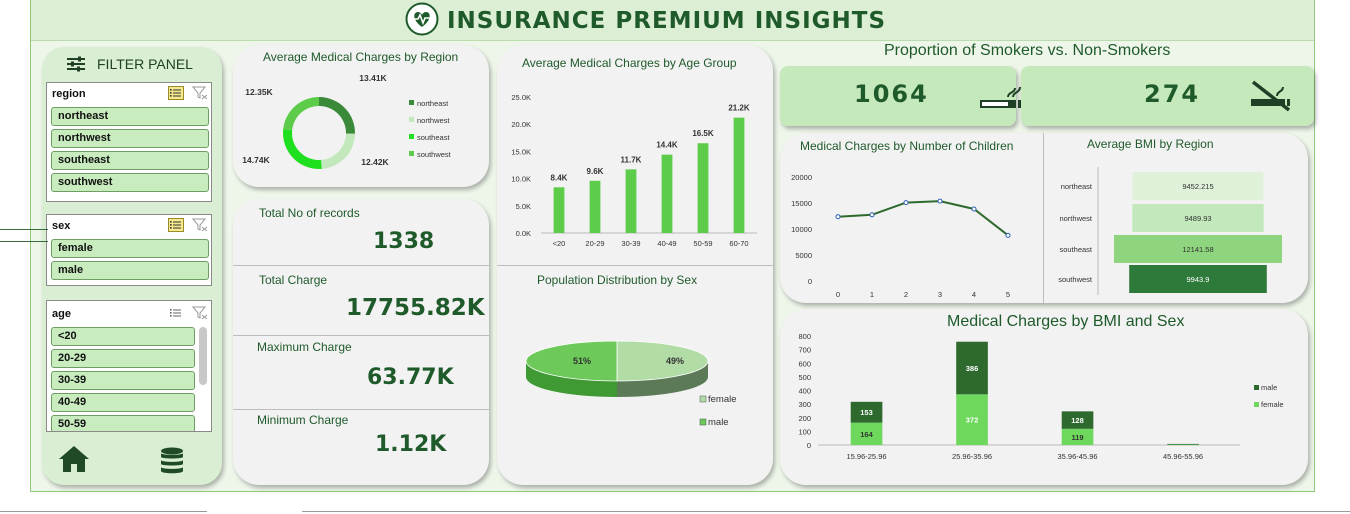  Describe the element at coordinates (203, 356) in the screenshot. I see `age-slicer-scrollbar` at that location.